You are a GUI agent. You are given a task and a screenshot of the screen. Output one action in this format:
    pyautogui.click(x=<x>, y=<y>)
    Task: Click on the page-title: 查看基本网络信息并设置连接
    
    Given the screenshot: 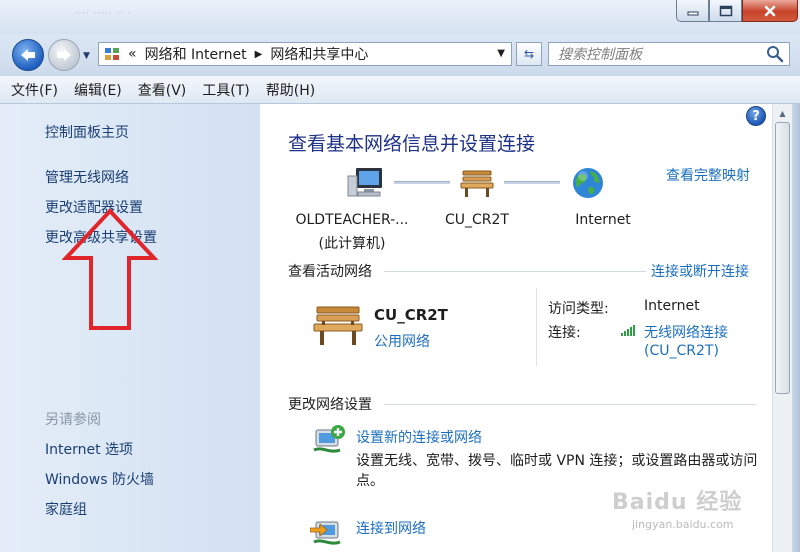 What is the action you would take?
    pyautogui.click(x=412, y=144)
    